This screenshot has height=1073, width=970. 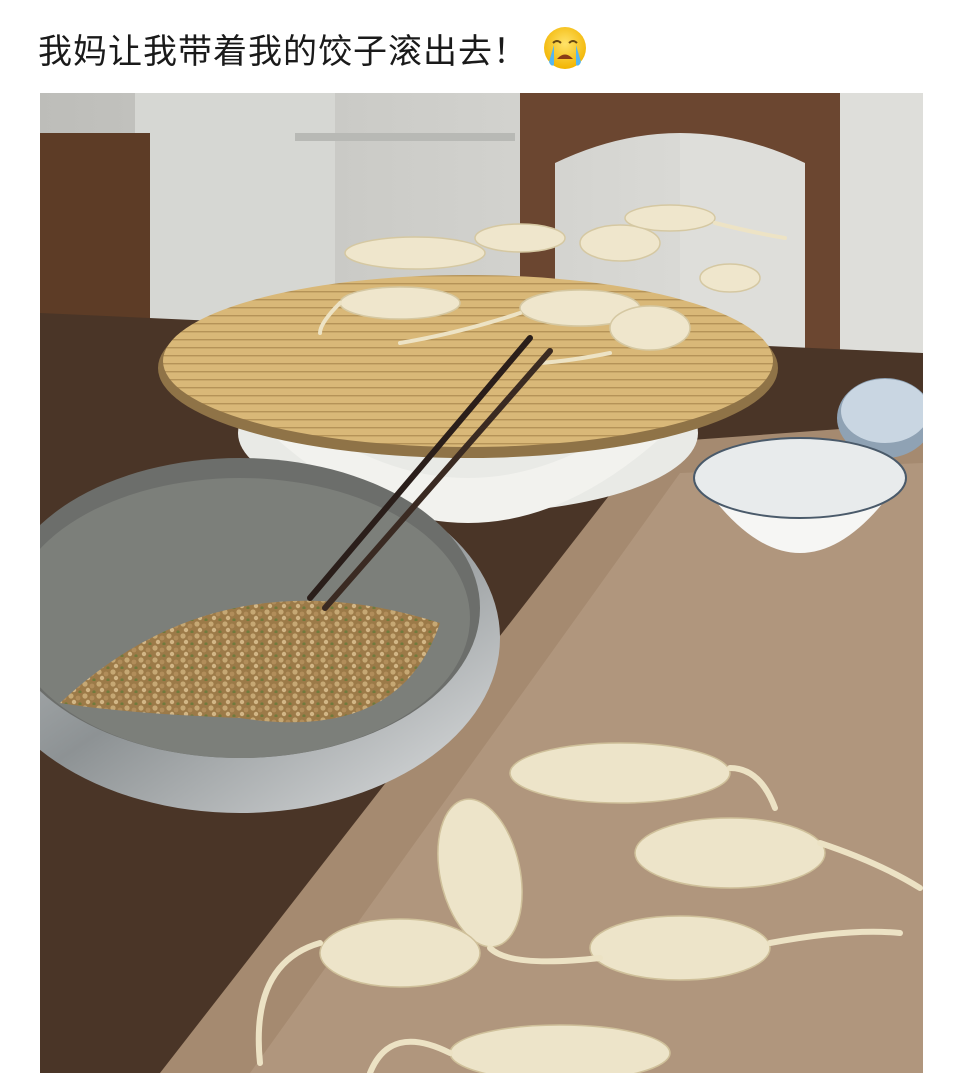 I want to click on caption-row: 我妈让我带着我的饺子滚出去！, so click(x=313, y=48).